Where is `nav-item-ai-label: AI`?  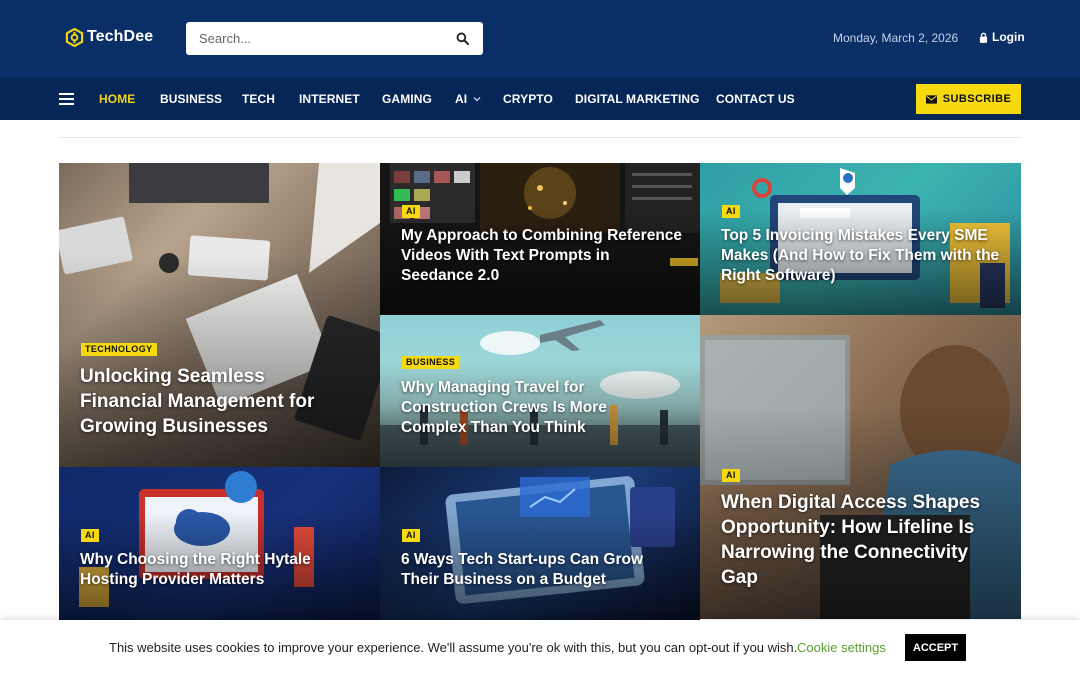 nav-item-ai-label: AI is located at coordinates (461, 99).